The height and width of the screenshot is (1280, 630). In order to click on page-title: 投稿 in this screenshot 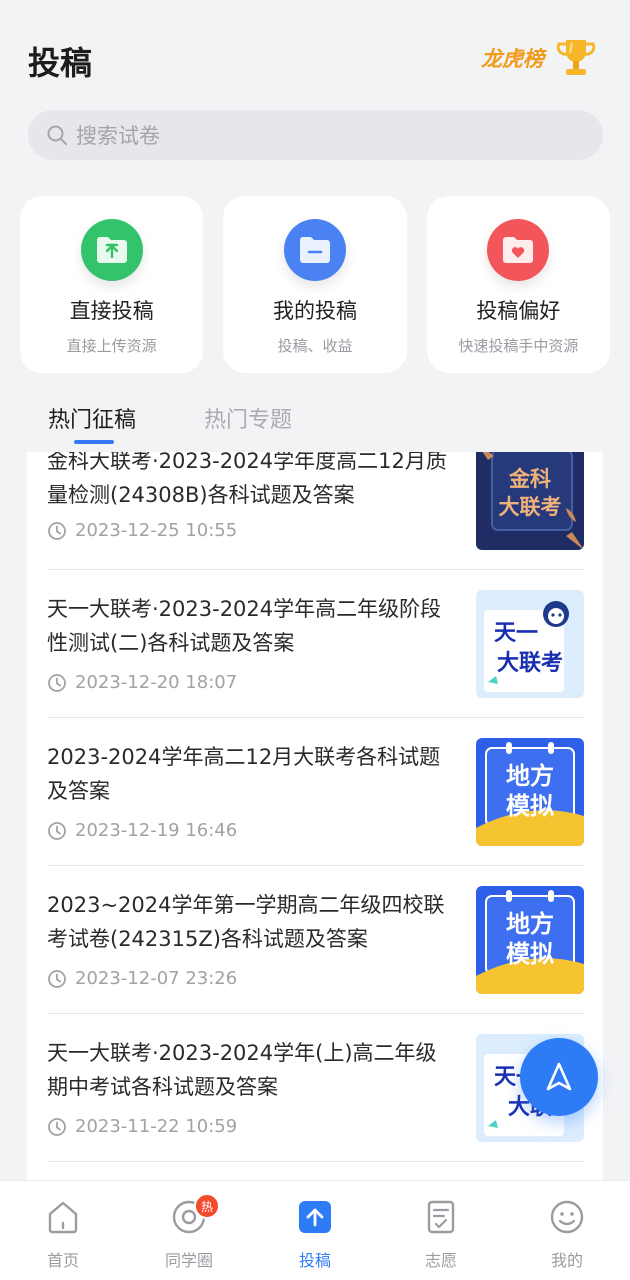, I will do `click(60, 63)`.